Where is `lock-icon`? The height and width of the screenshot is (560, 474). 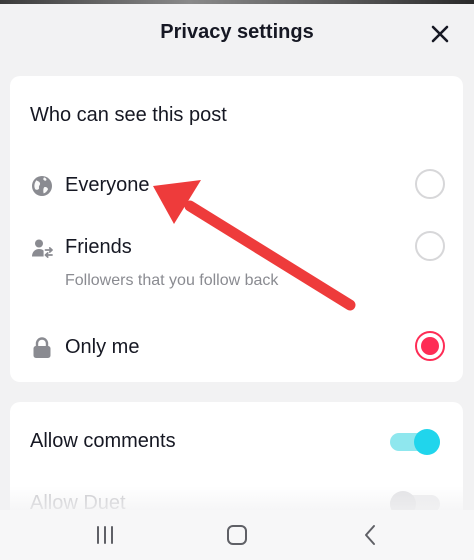 lock-icon is located at coordinates (42, 348).